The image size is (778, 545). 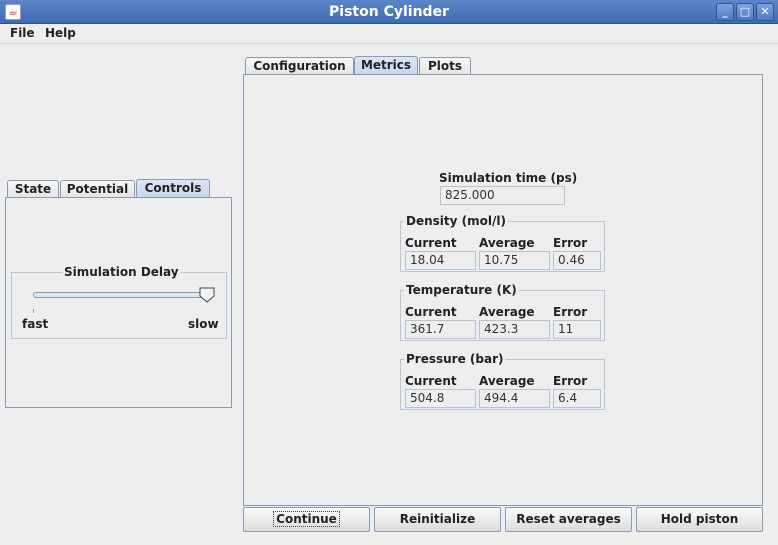 I want to click on pressure-current-label: Current, so click(x=431, y=381).